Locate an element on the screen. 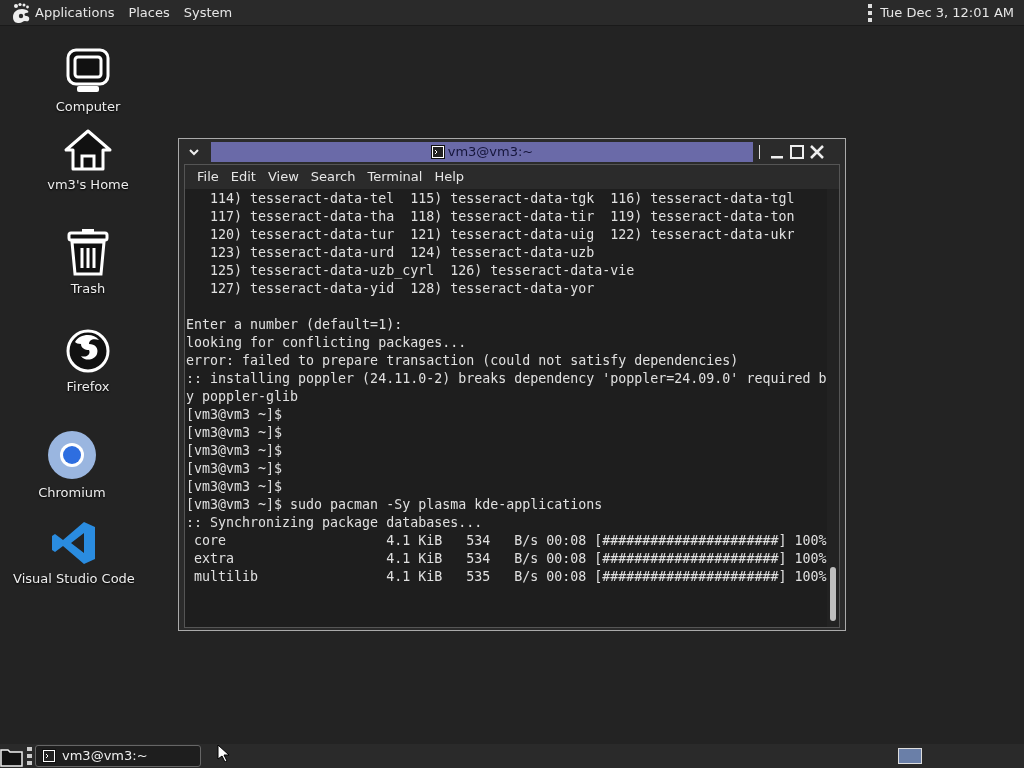 The image size is (1024, 768). title-bar: vm3@vm3:~ is located at coordinates (482, 151).